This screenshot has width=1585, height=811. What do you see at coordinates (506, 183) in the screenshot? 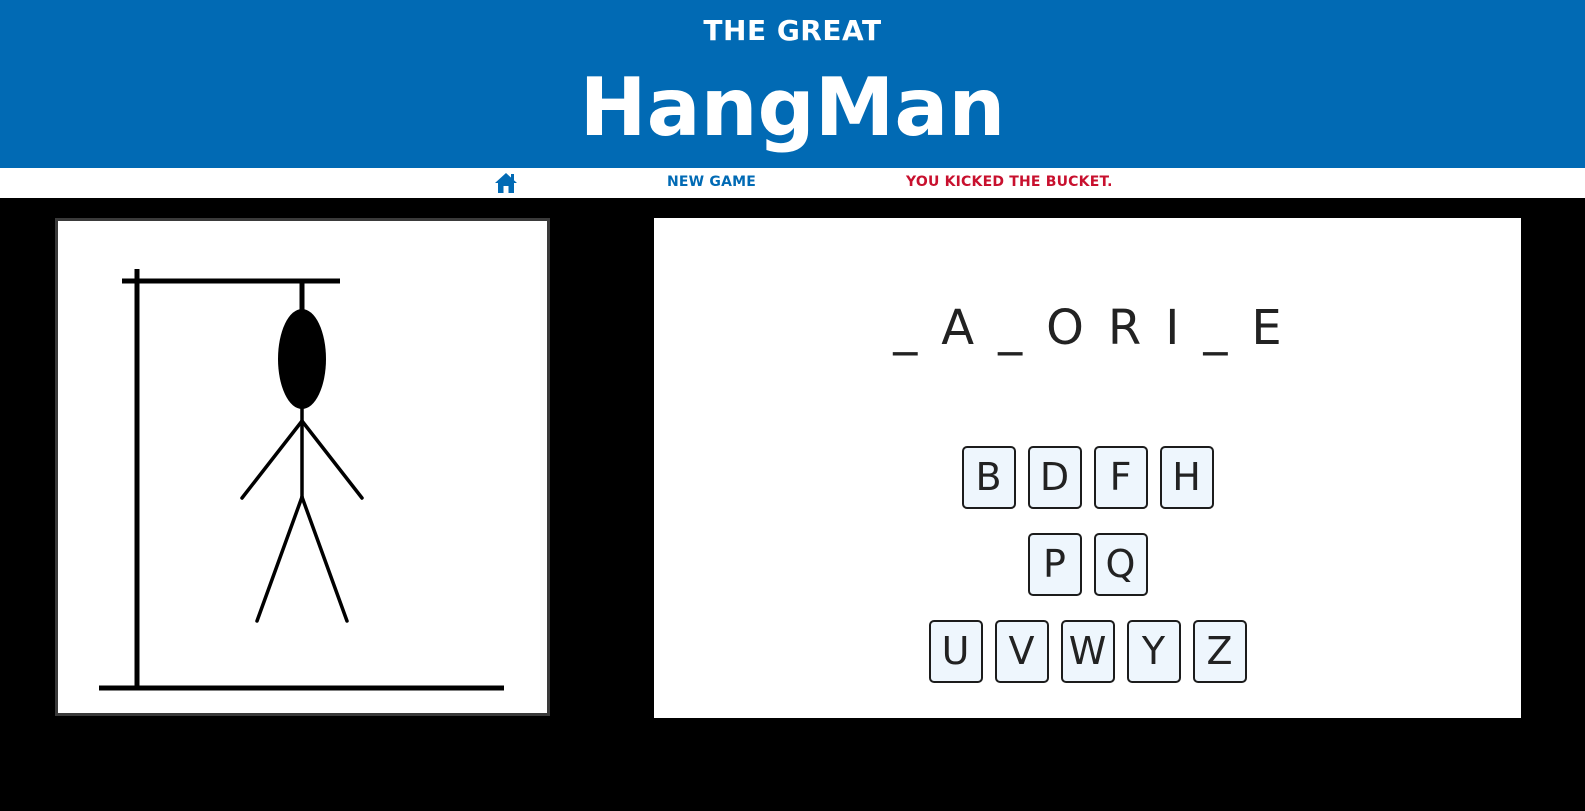
I see `home-icon` at bounding box center [506, 183].